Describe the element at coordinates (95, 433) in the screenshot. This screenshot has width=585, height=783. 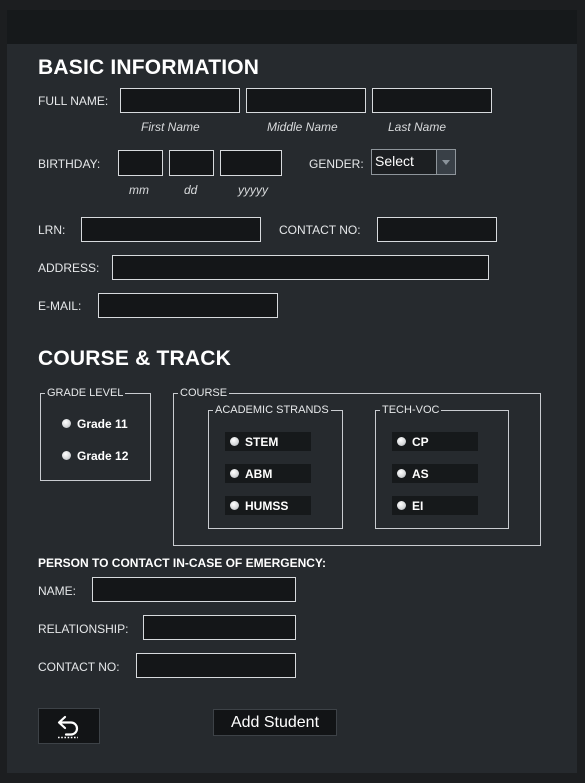
I see `grade-level-group: GRADE LEVEL` at that location.